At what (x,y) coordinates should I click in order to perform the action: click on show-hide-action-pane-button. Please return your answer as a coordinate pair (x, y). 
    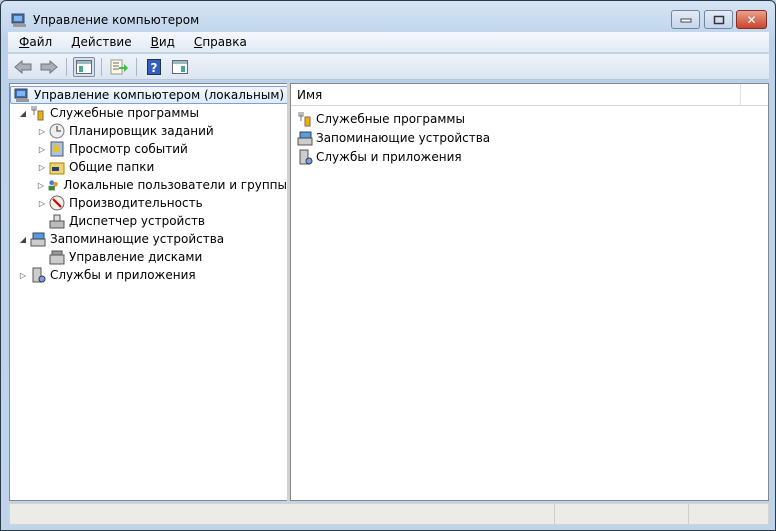
    Looking at the image, I should click on (180, 67).